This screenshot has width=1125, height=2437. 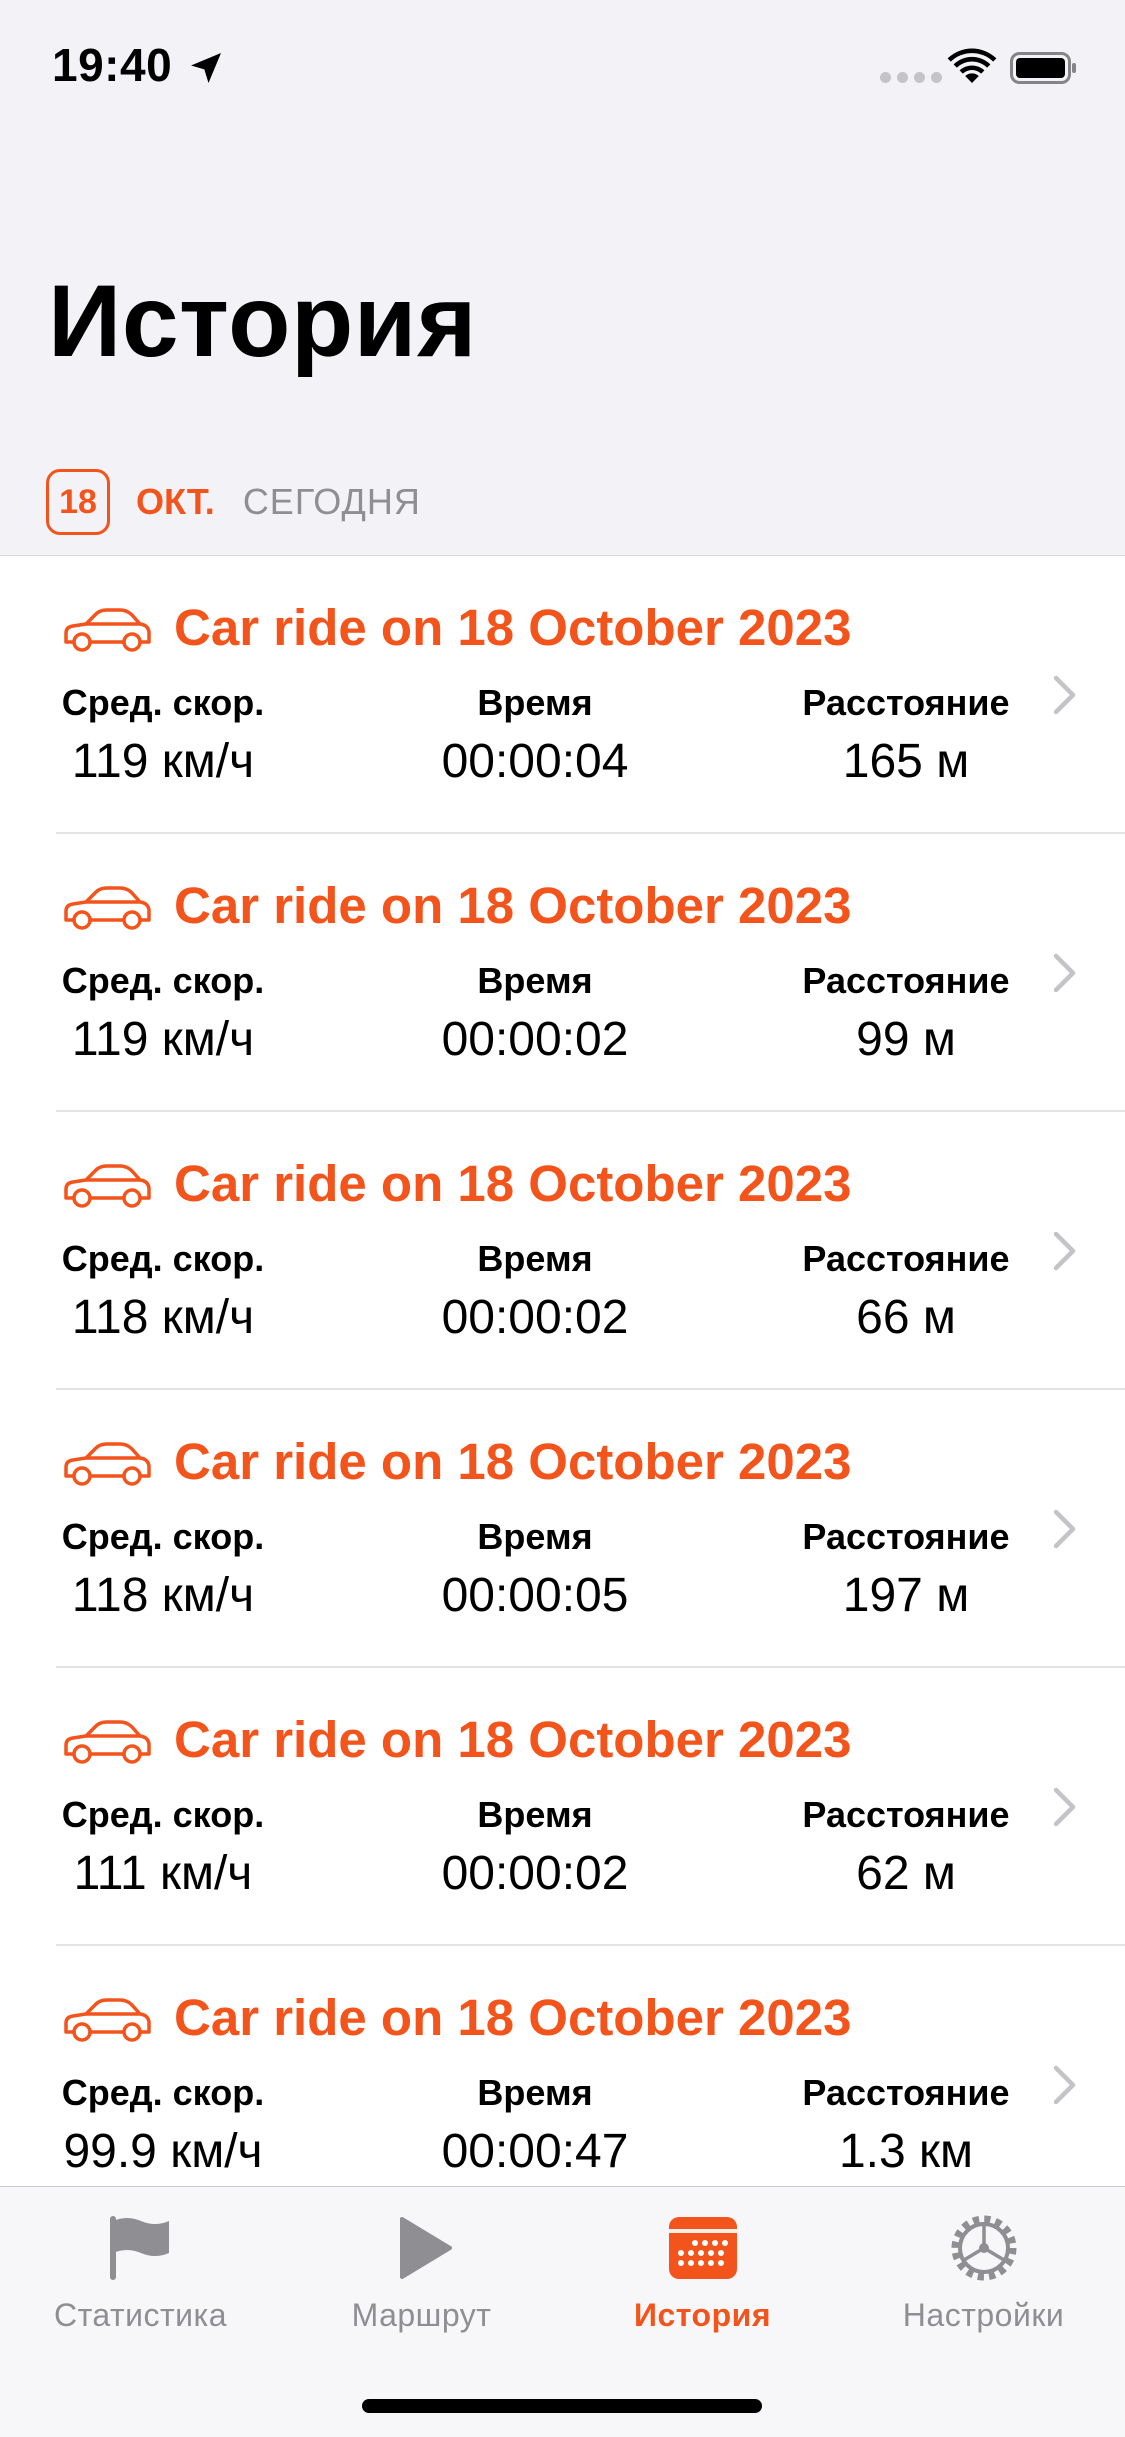 What do you see at coordinates (535, 1595) in the screenshot?
I see `duration-value: 00:00:05` at bounding box center [535, 1595].